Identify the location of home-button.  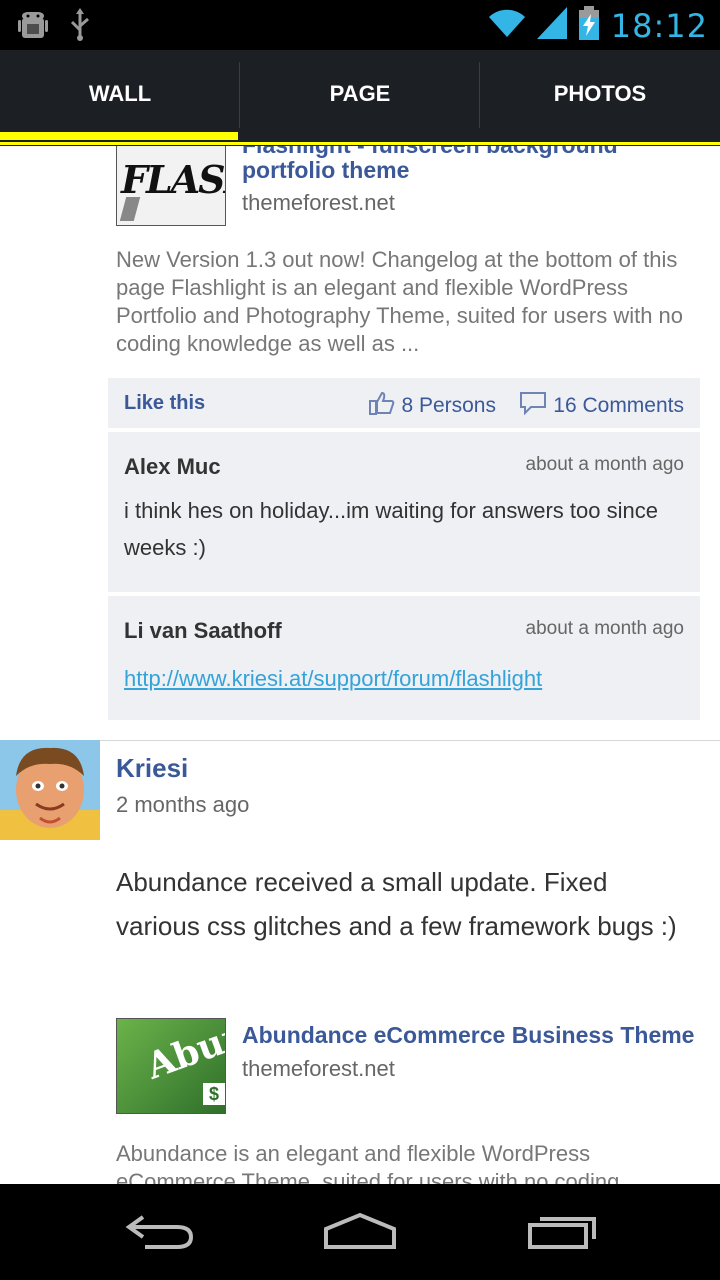
(360, 1233).